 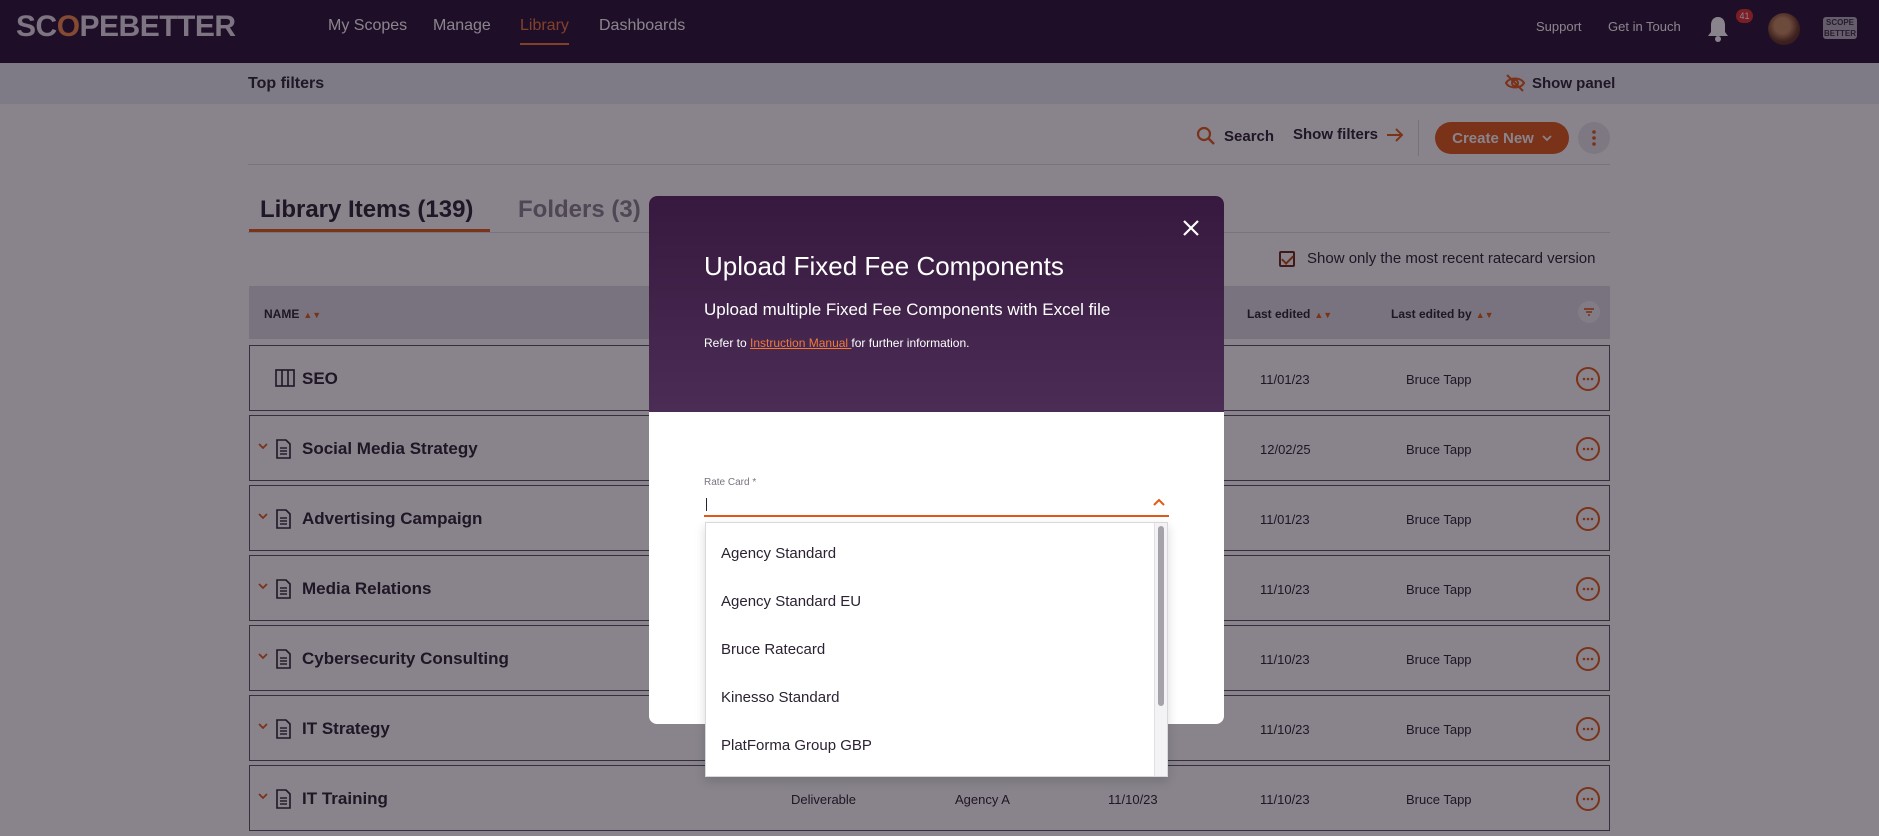 I want to click on rate-card-select, so click(x=936, y=504).